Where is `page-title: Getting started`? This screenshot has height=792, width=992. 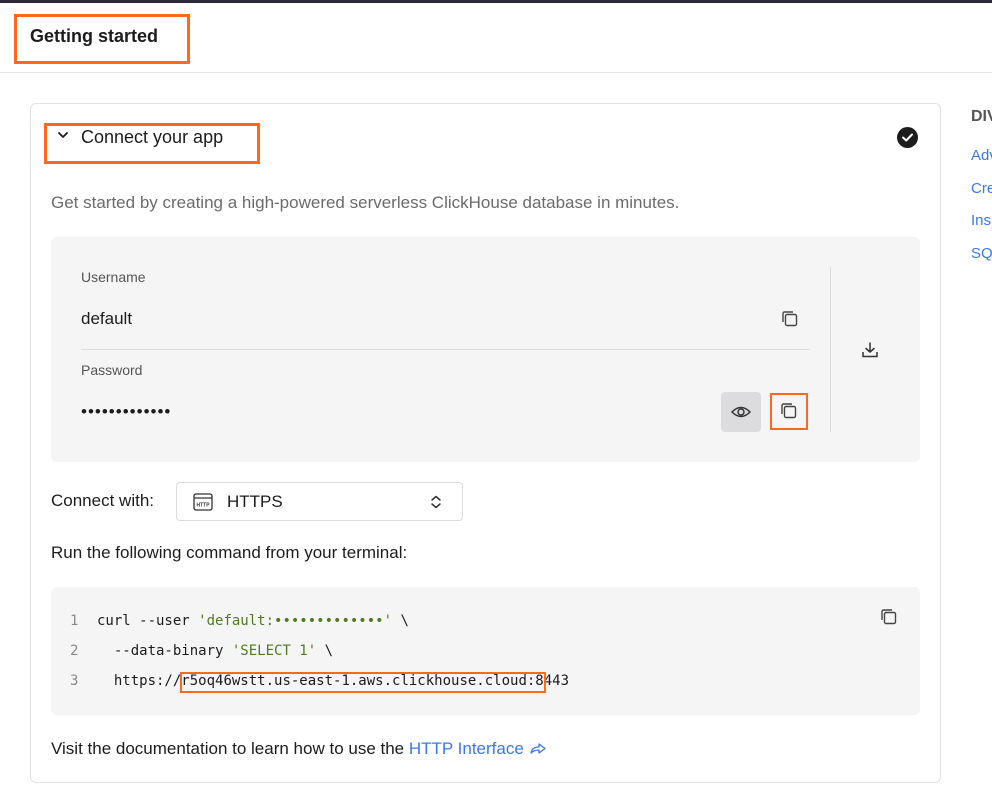
page-title: Getting started is located at coordinates (94, 36).